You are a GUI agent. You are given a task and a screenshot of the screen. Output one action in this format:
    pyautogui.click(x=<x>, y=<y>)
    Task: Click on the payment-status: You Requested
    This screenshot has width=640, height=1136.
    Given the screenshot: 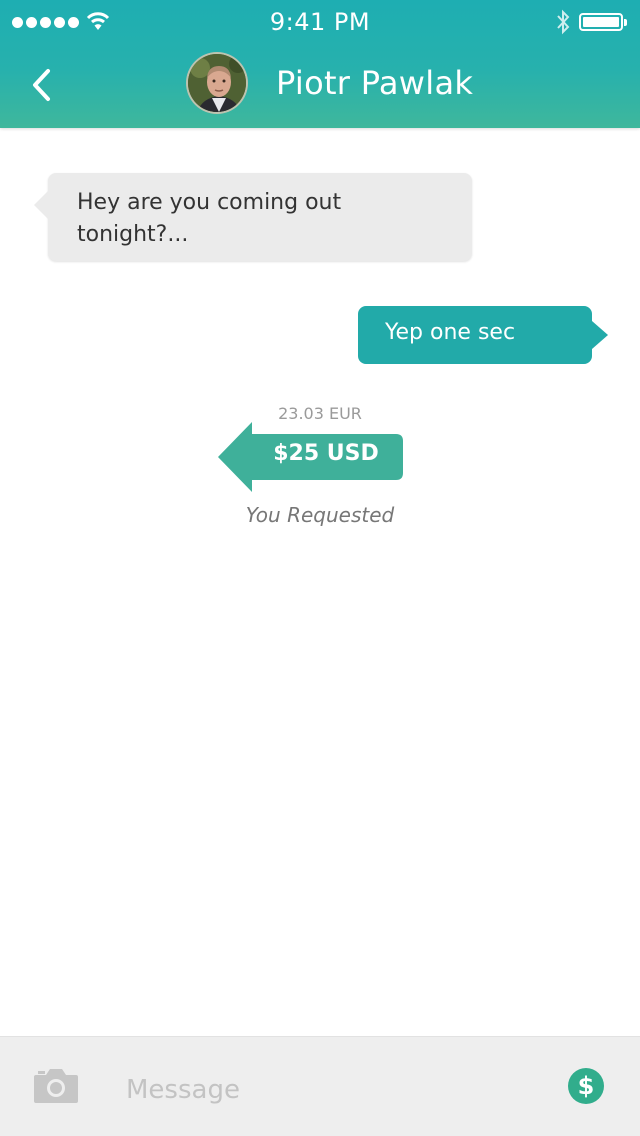 What is the action you would take?
    pyautogui.click(x=320, y=515)
    